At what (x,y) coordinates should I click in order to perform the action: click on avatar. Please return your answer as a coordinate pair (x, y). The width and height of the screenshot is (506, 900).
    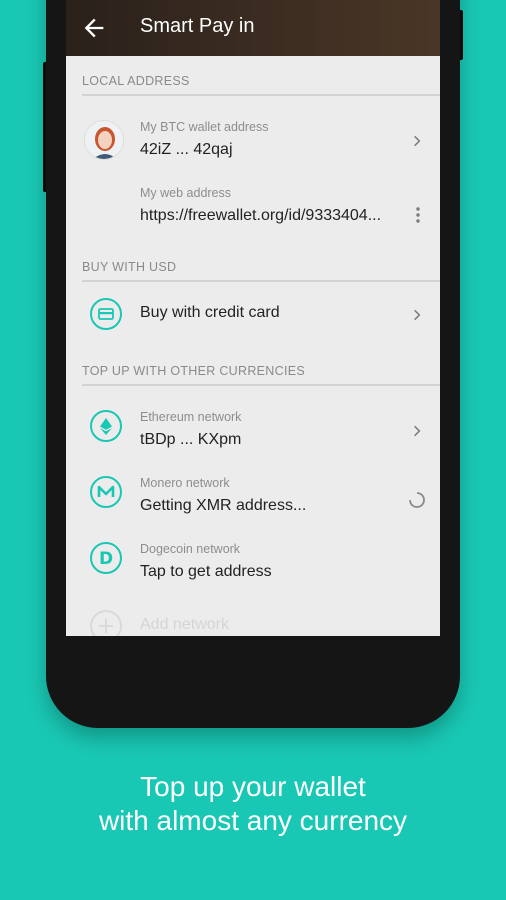
    Looking at the image, I should click on (104, 140).